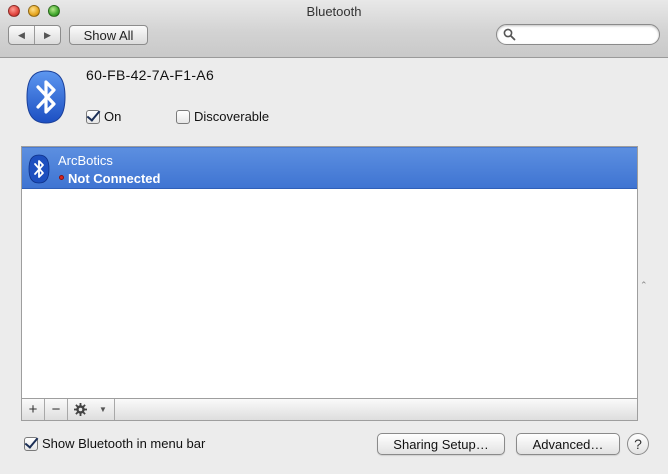 This screenshot has width=668, height=474. What do you see at coordinates (586, 34) in the screenshot?
I see `search-input` at bounding box center [586, 34].